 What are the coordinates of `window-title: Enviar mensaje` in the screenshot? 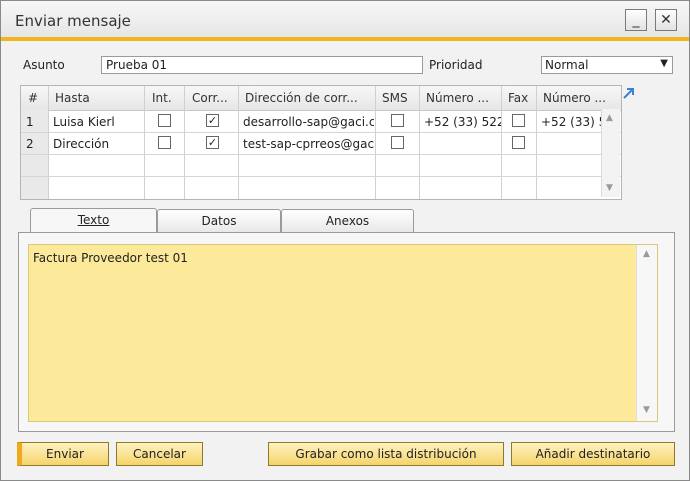 It's located at (73, 21).